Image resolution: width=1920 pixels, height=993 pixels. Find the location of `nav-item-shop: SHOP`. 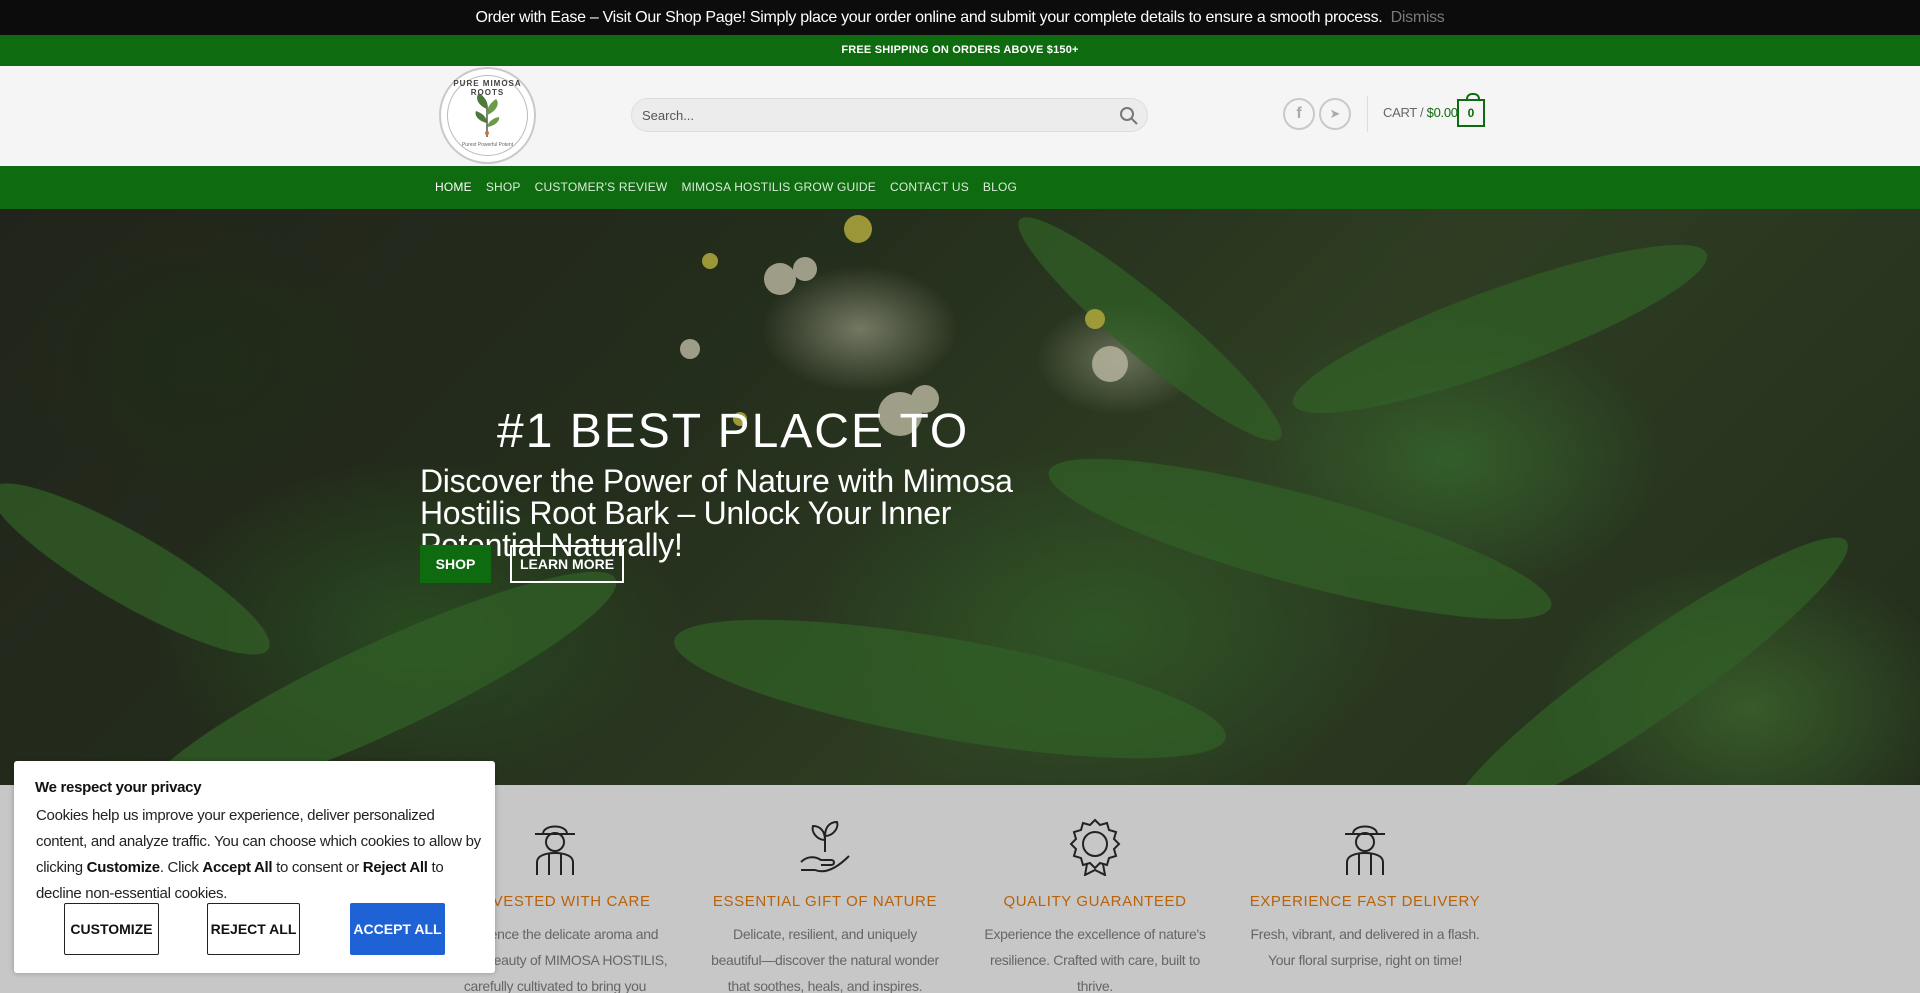

nav-item-shop: SHOP is located at coordinates (503, 187).